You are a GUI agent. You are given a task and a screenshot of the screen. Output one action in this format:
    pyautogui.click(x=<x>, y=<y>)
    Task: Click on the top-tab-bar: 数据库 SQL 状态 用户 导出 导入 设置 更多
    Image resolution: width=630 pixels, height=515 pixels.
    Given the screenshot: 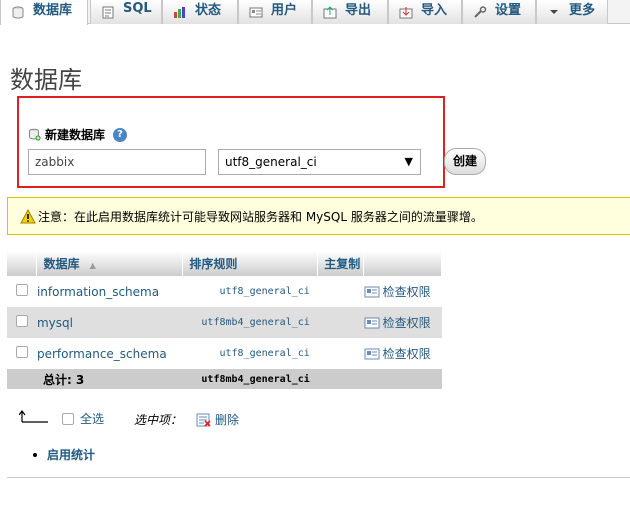 What is the action you would take?
    pyautogui.click(x=315, y=12)
    